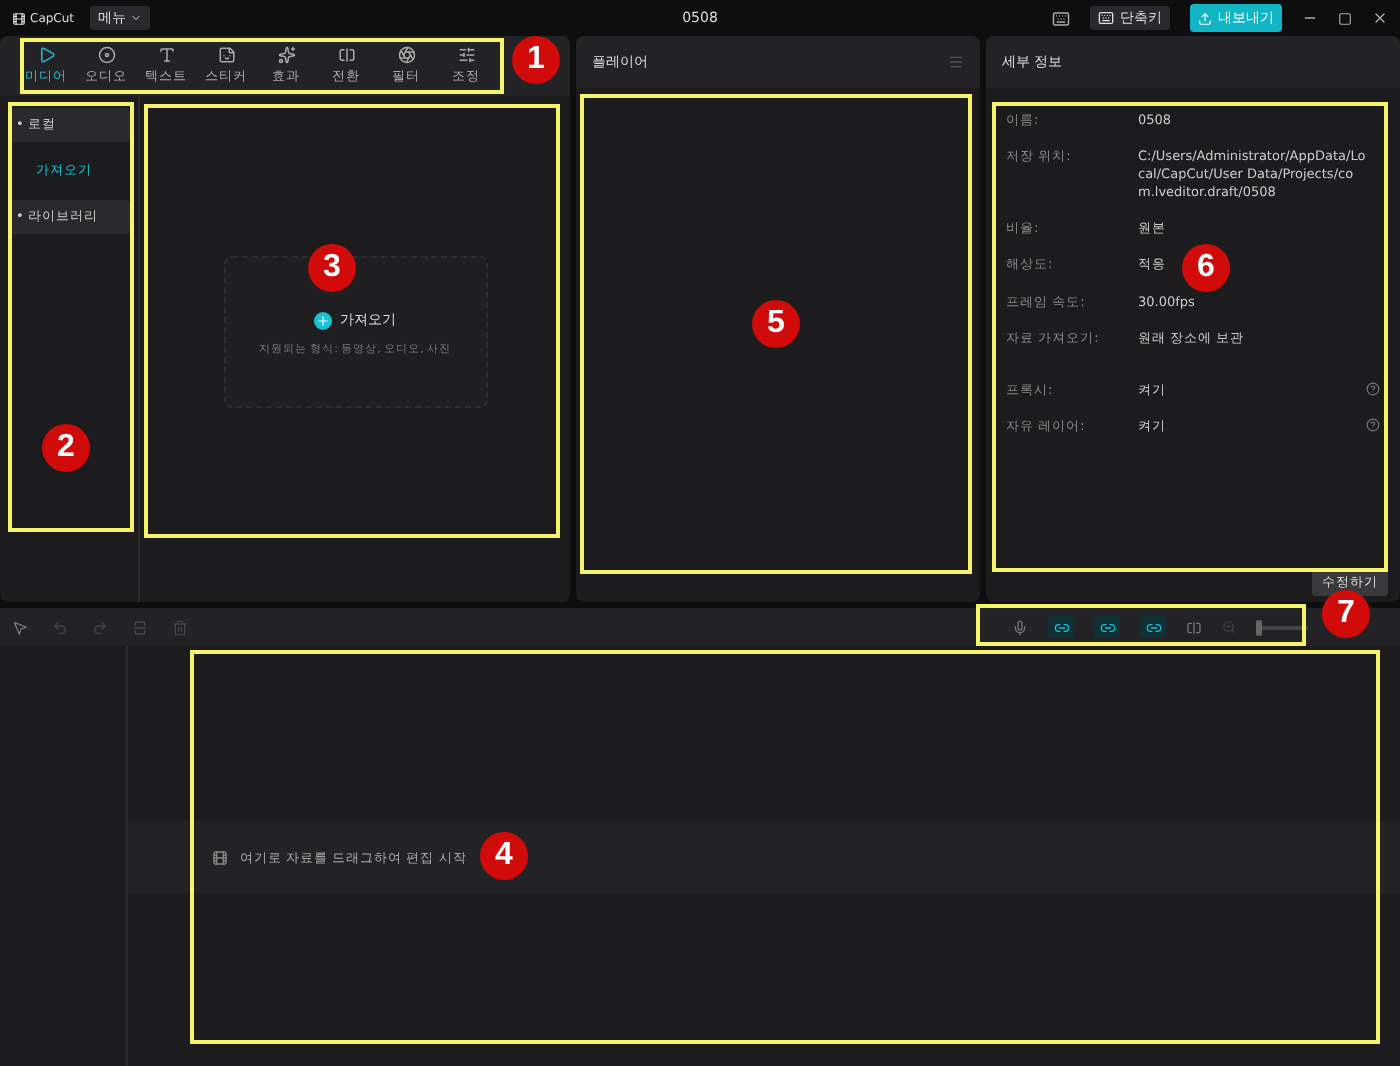 This screenshot has width=1400, height=1066. What do you see at coordinates (286, 55) in the screenshot?
I see `sparkle-icon` at bounding box center [286, 55].